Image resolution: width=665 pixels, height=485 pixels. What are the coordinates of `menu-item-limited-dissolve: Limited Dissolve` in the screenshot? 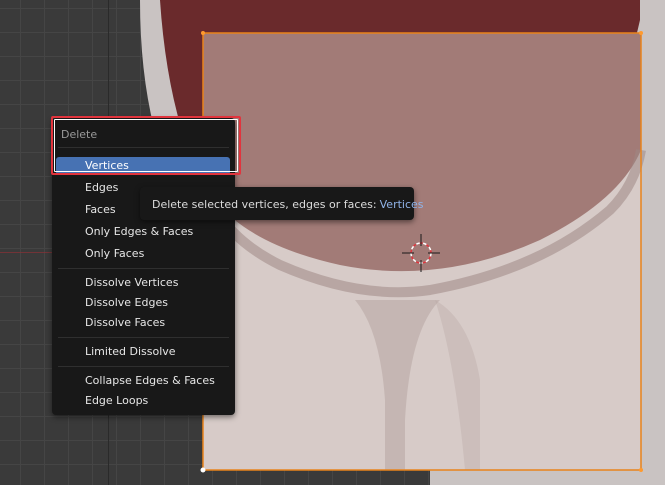 It's located at (143, 352).